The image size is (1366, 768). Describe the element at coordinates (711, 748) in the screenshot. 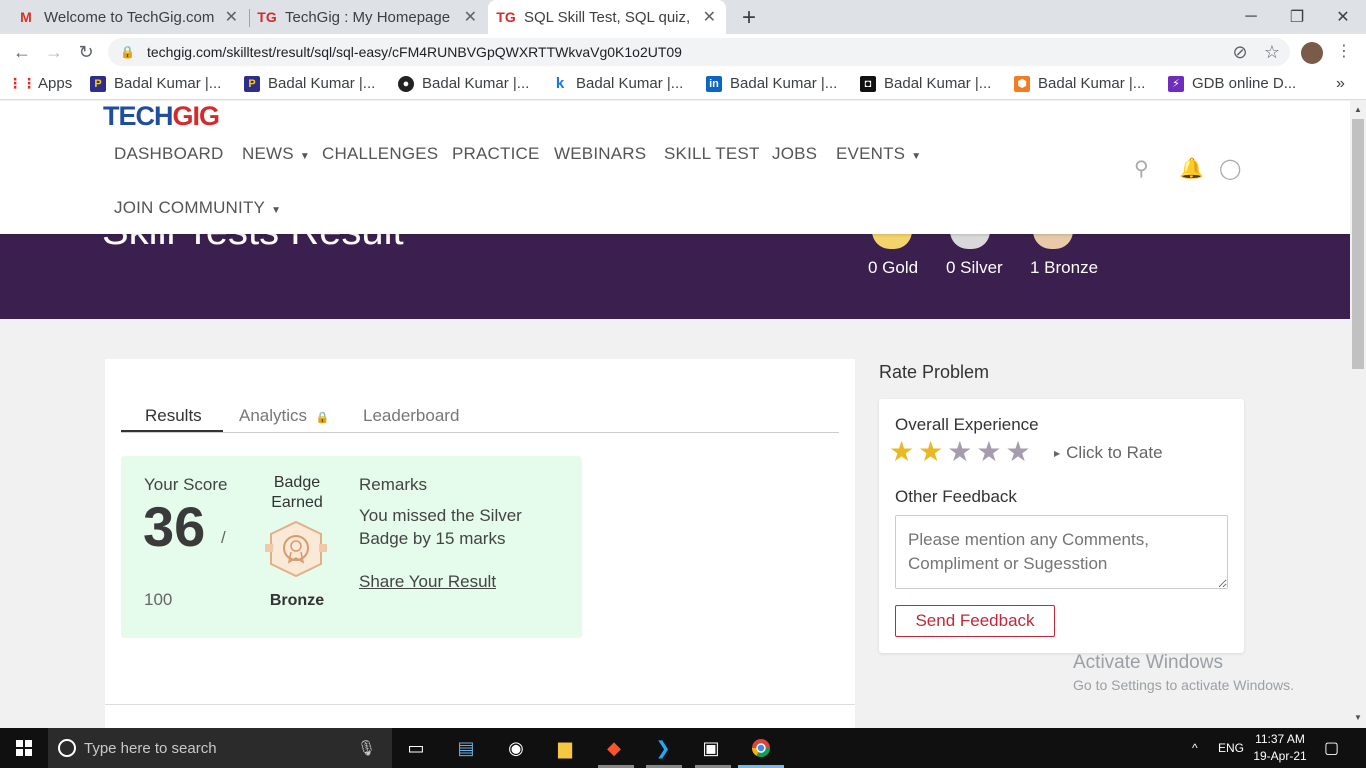

I see `terminal-icon: ▣` at that location.